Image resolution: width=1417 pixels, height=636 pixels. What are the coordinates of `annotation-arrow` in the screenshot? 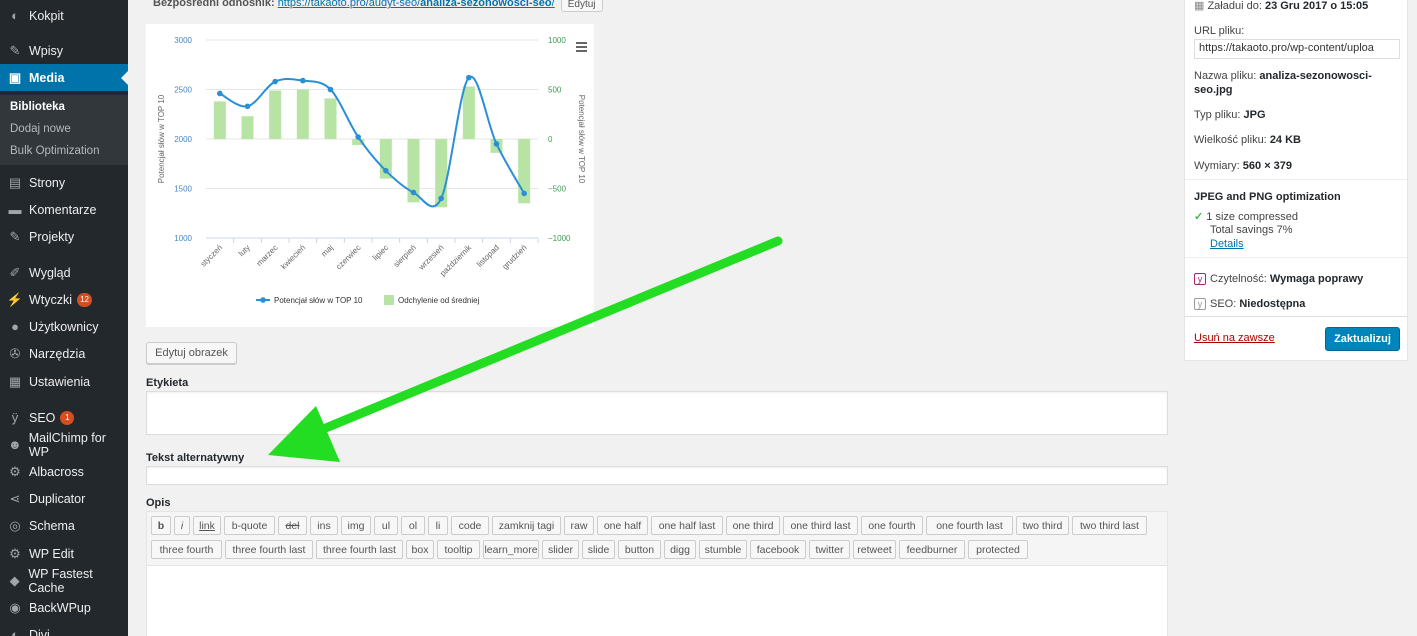 It's located at (525, 349).